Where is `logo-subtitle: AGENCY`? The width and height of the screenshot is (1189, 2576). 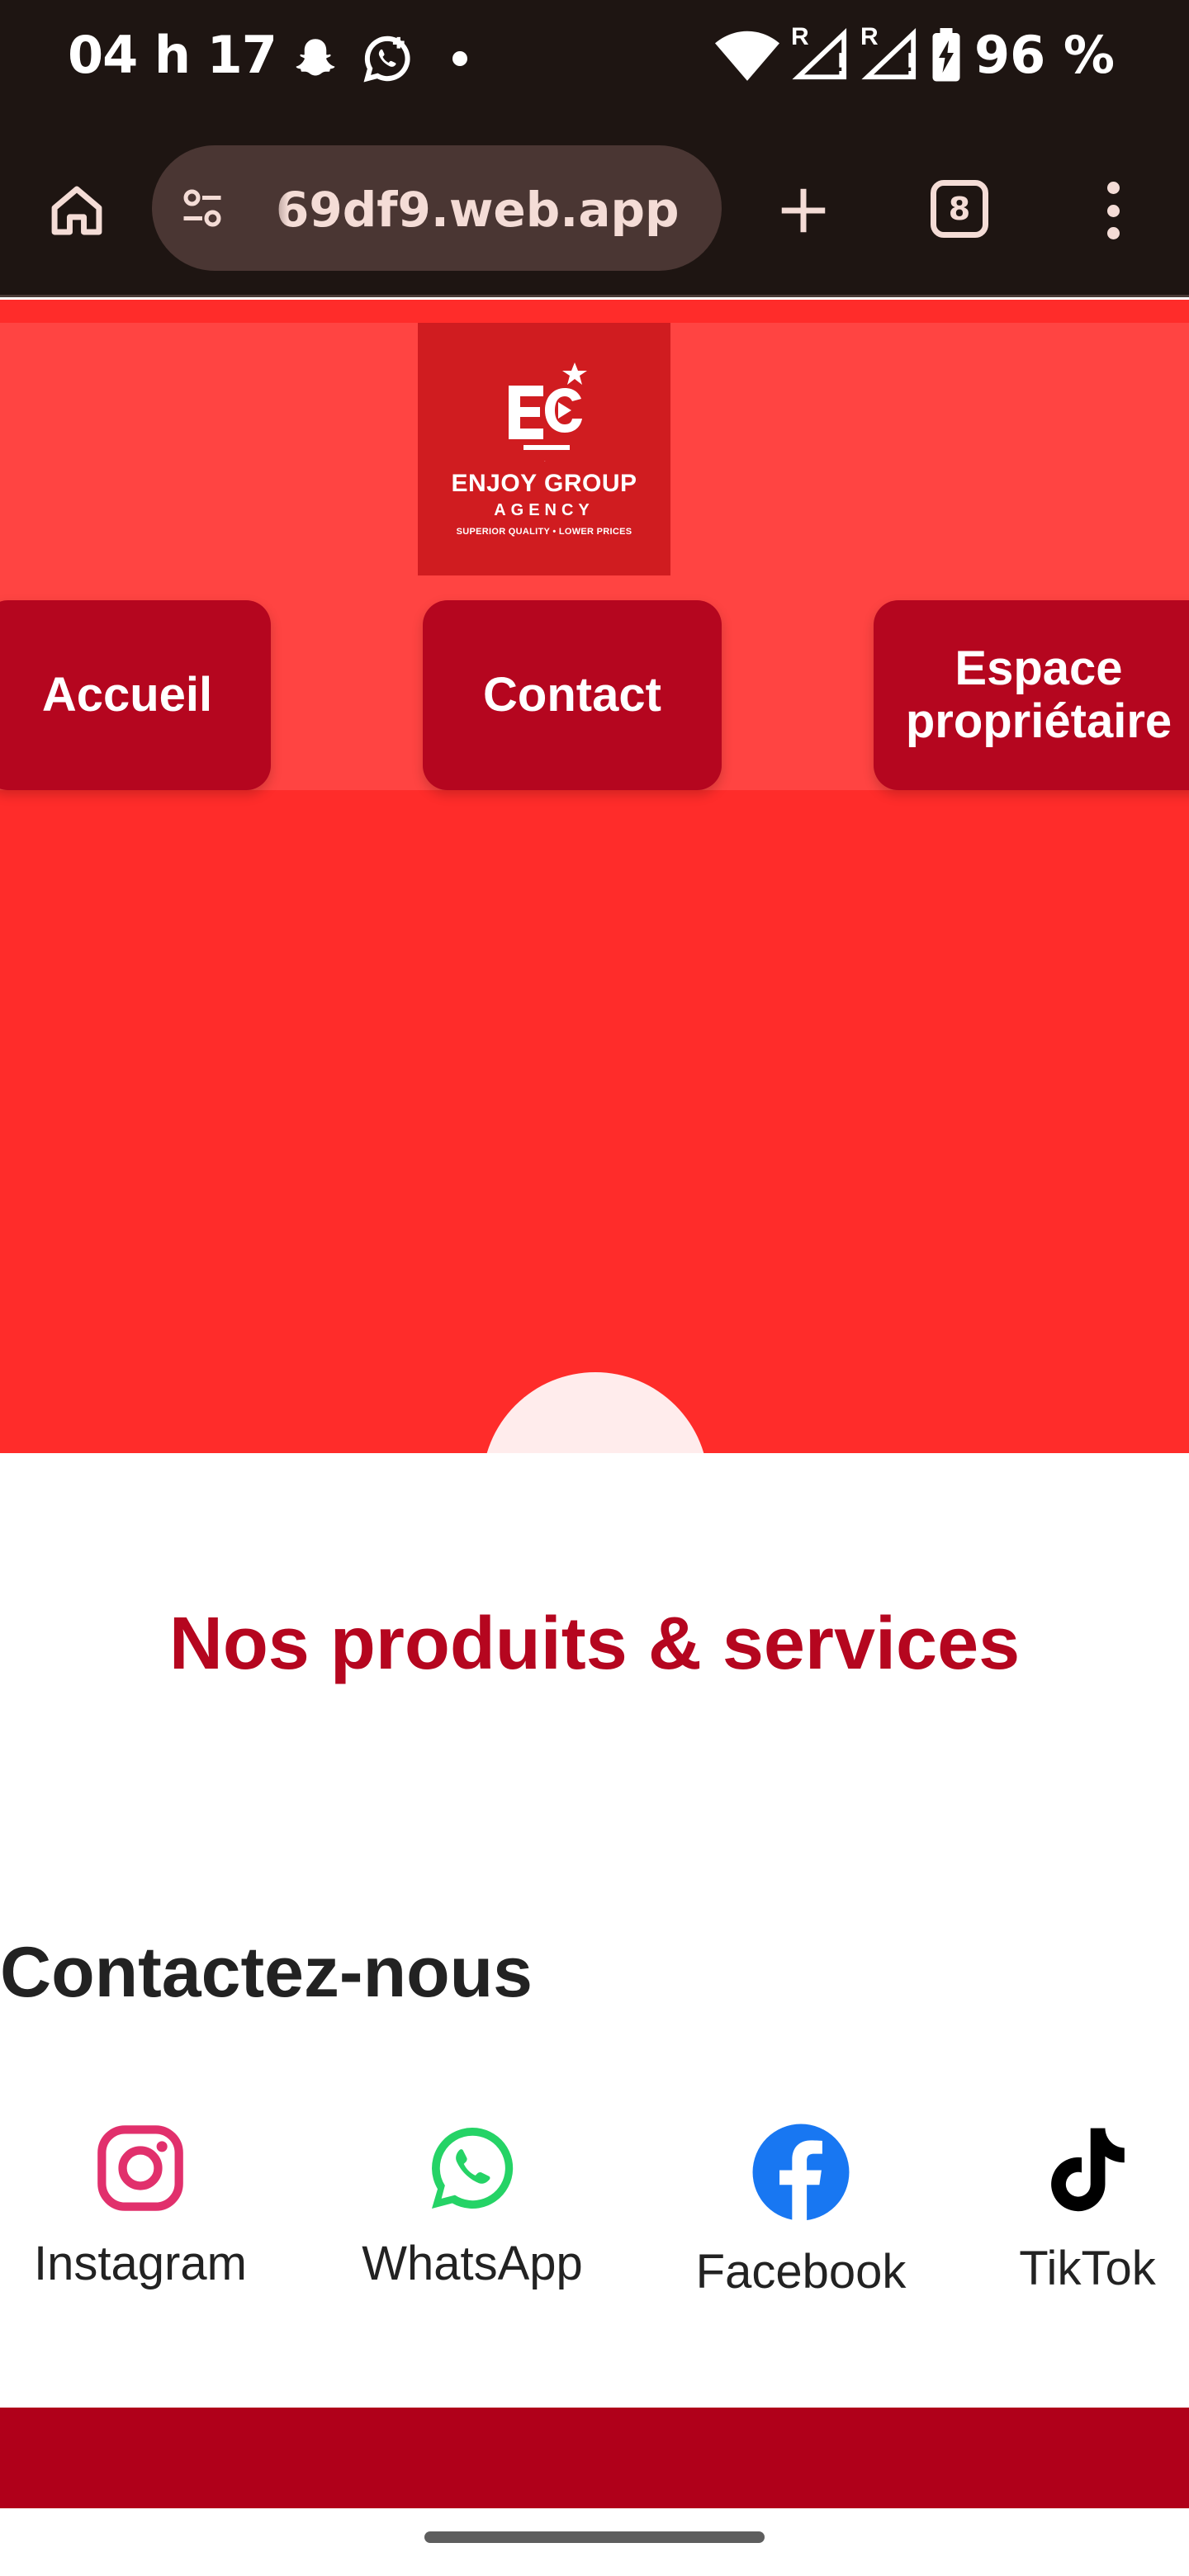 logo-subtitle: AGENCY is located at coordinates (544, 509).